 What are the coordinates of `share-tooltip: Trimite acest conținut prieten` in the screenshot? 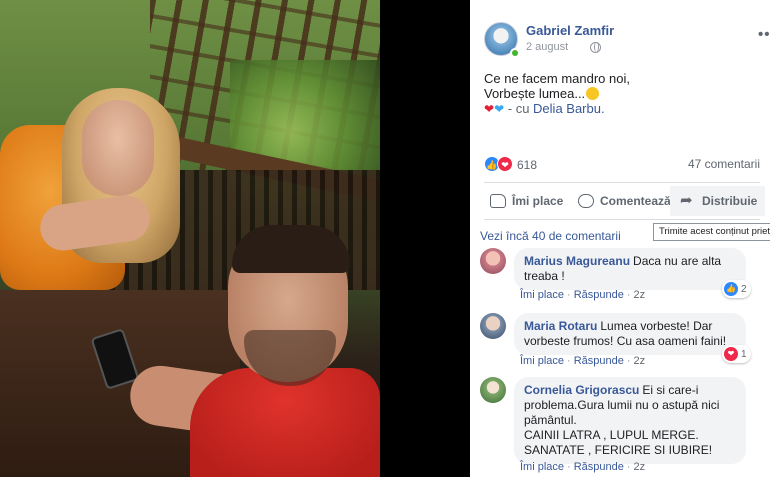 It's located at (711, 232).